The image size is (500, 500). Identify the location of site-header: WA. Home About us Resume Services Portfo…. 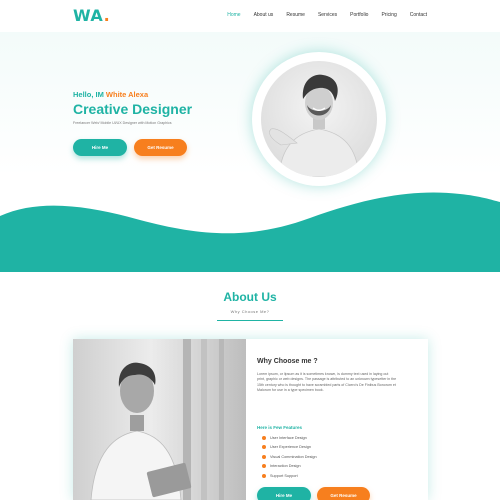
(250, 16).